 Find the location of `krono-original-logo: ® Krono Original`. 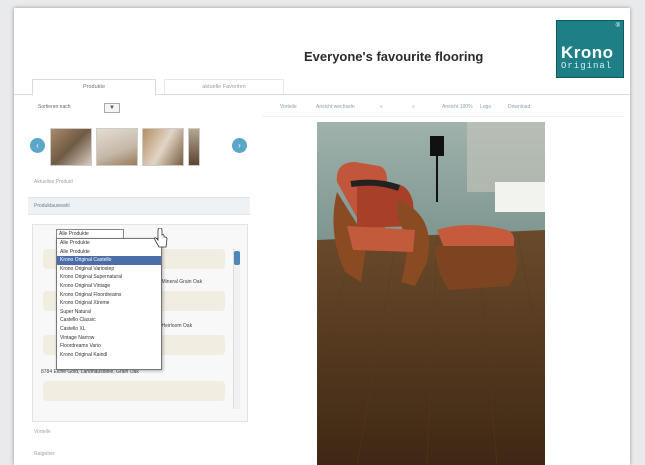

krono-original-logo: ® Krono Original is located at coordinates (590, 49).